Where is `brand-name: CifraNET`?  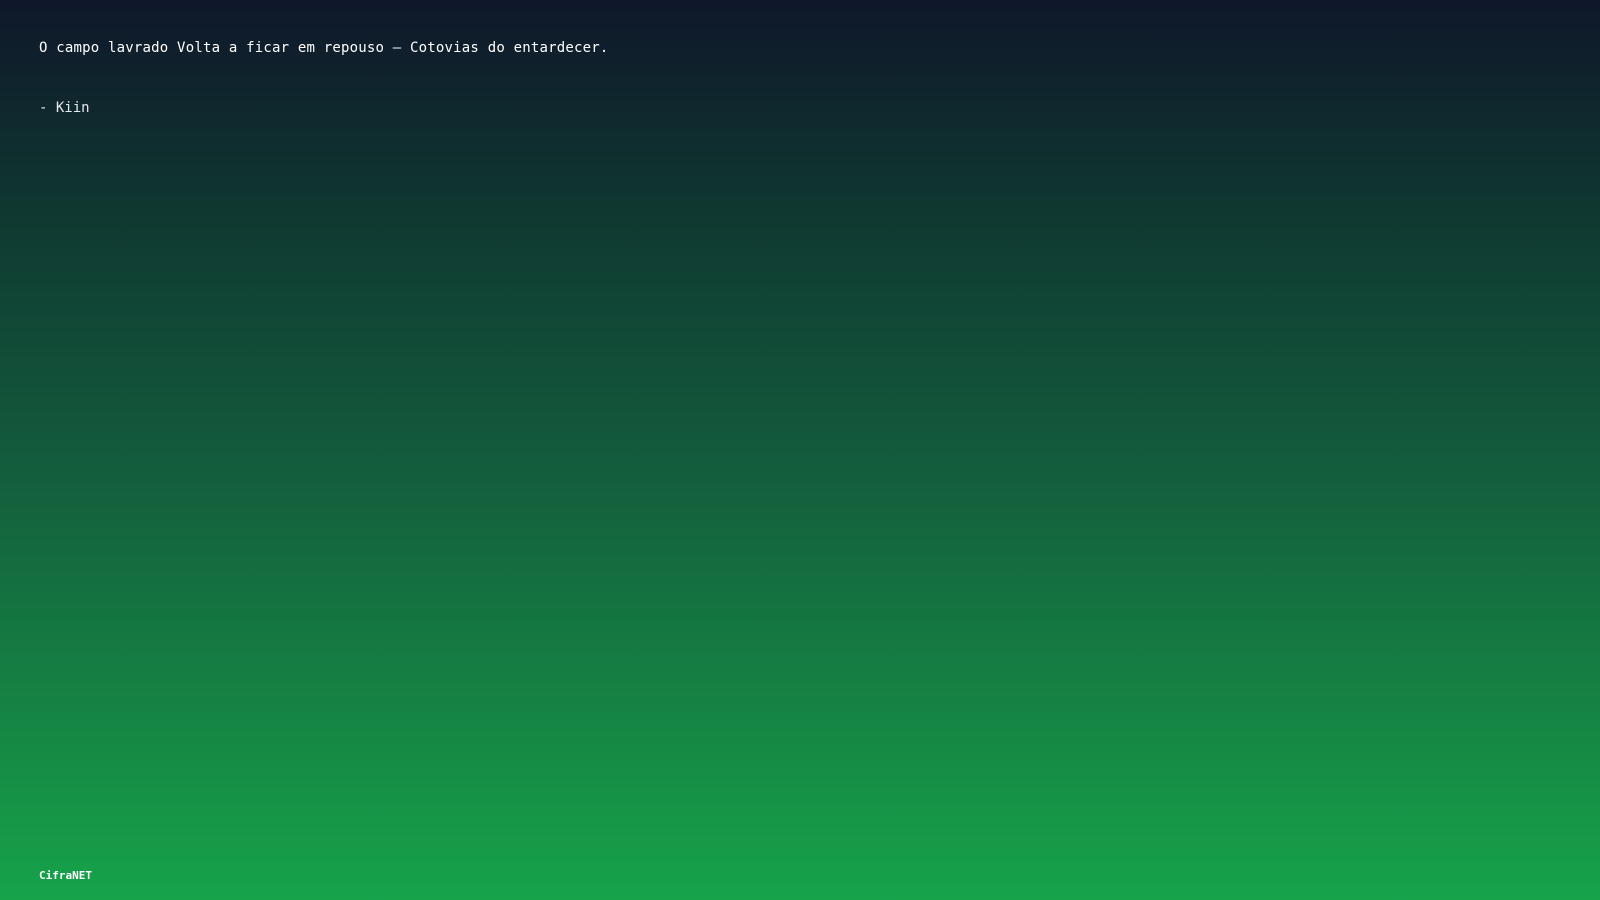
brand-name: CifraNET is located at coordinates (65, 875).